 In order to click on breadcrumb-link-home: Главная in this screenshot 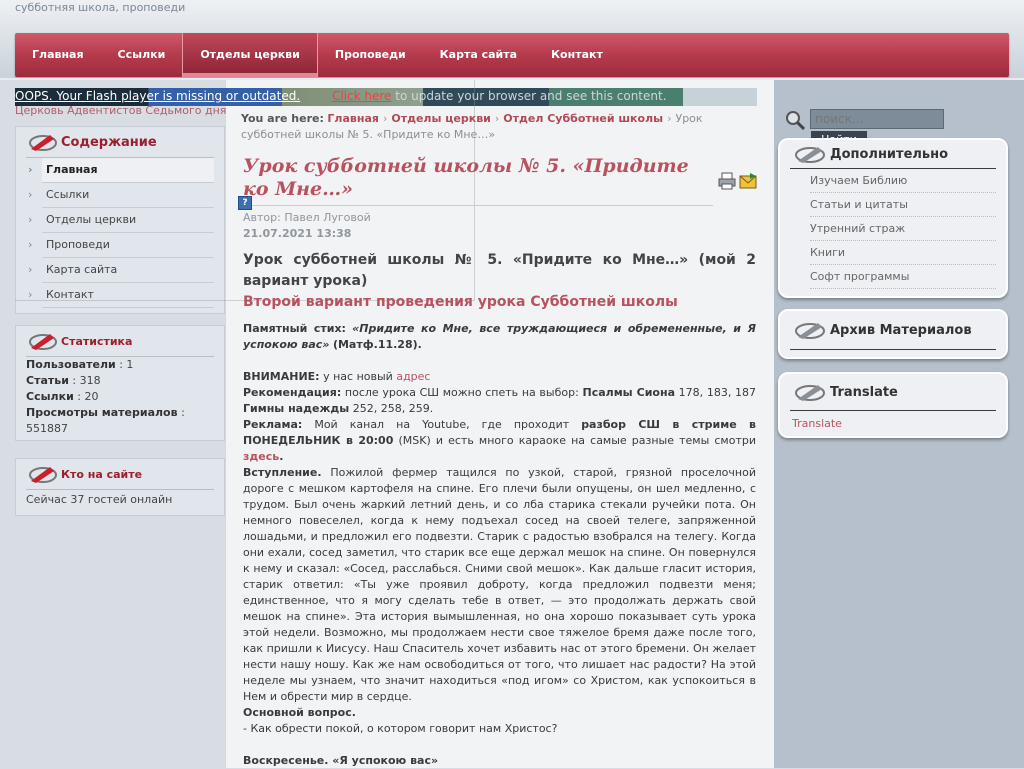, I will do `click(353, 118)`.